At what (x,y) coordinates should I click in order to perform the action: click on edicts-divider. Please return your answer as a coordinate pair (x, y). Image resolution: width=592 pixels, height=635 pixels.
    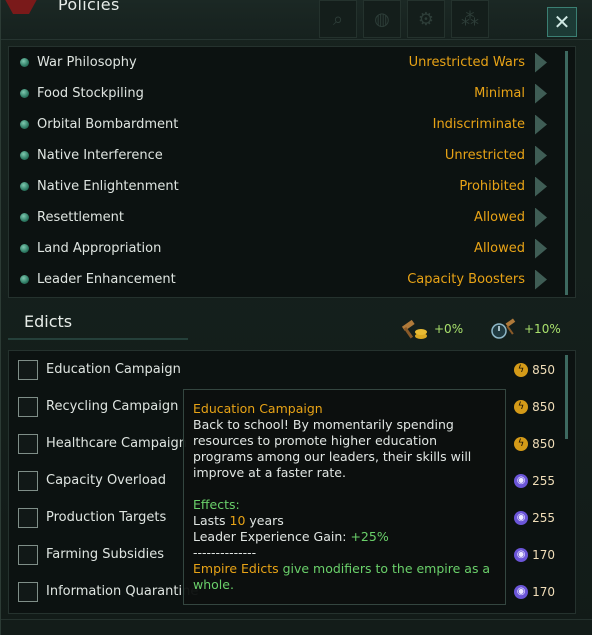
    Looking at the image, I should click on (98, 339).